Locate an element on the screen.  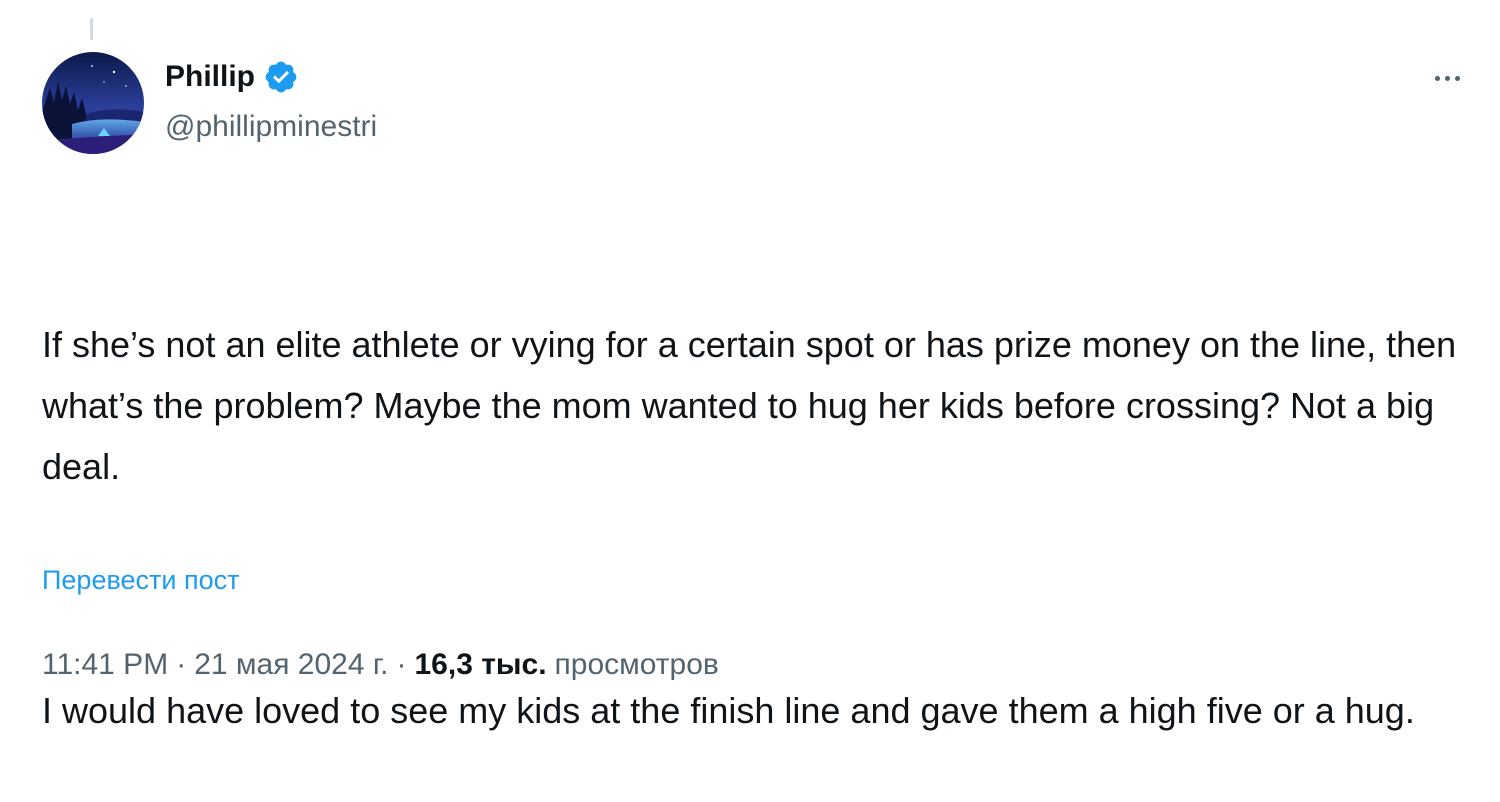
avatar is located at coordinates (93, 103).